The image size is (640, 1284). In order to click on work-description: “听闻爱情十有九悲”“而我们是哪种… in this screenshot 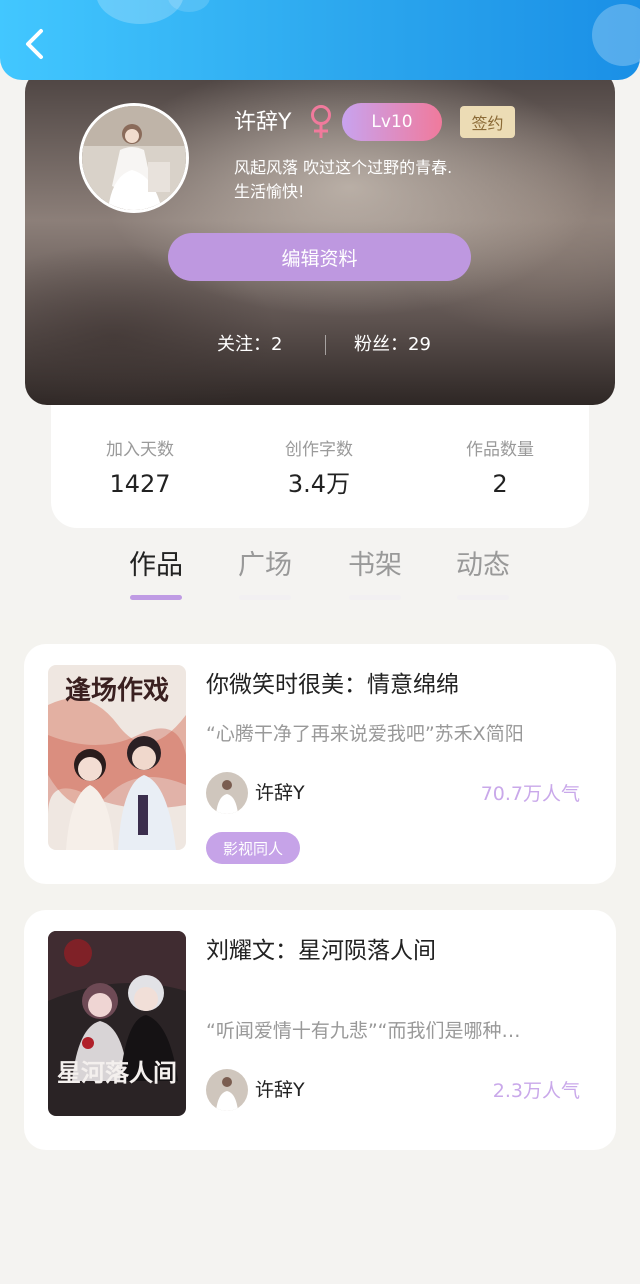, I will do `click(363, 1031)`.